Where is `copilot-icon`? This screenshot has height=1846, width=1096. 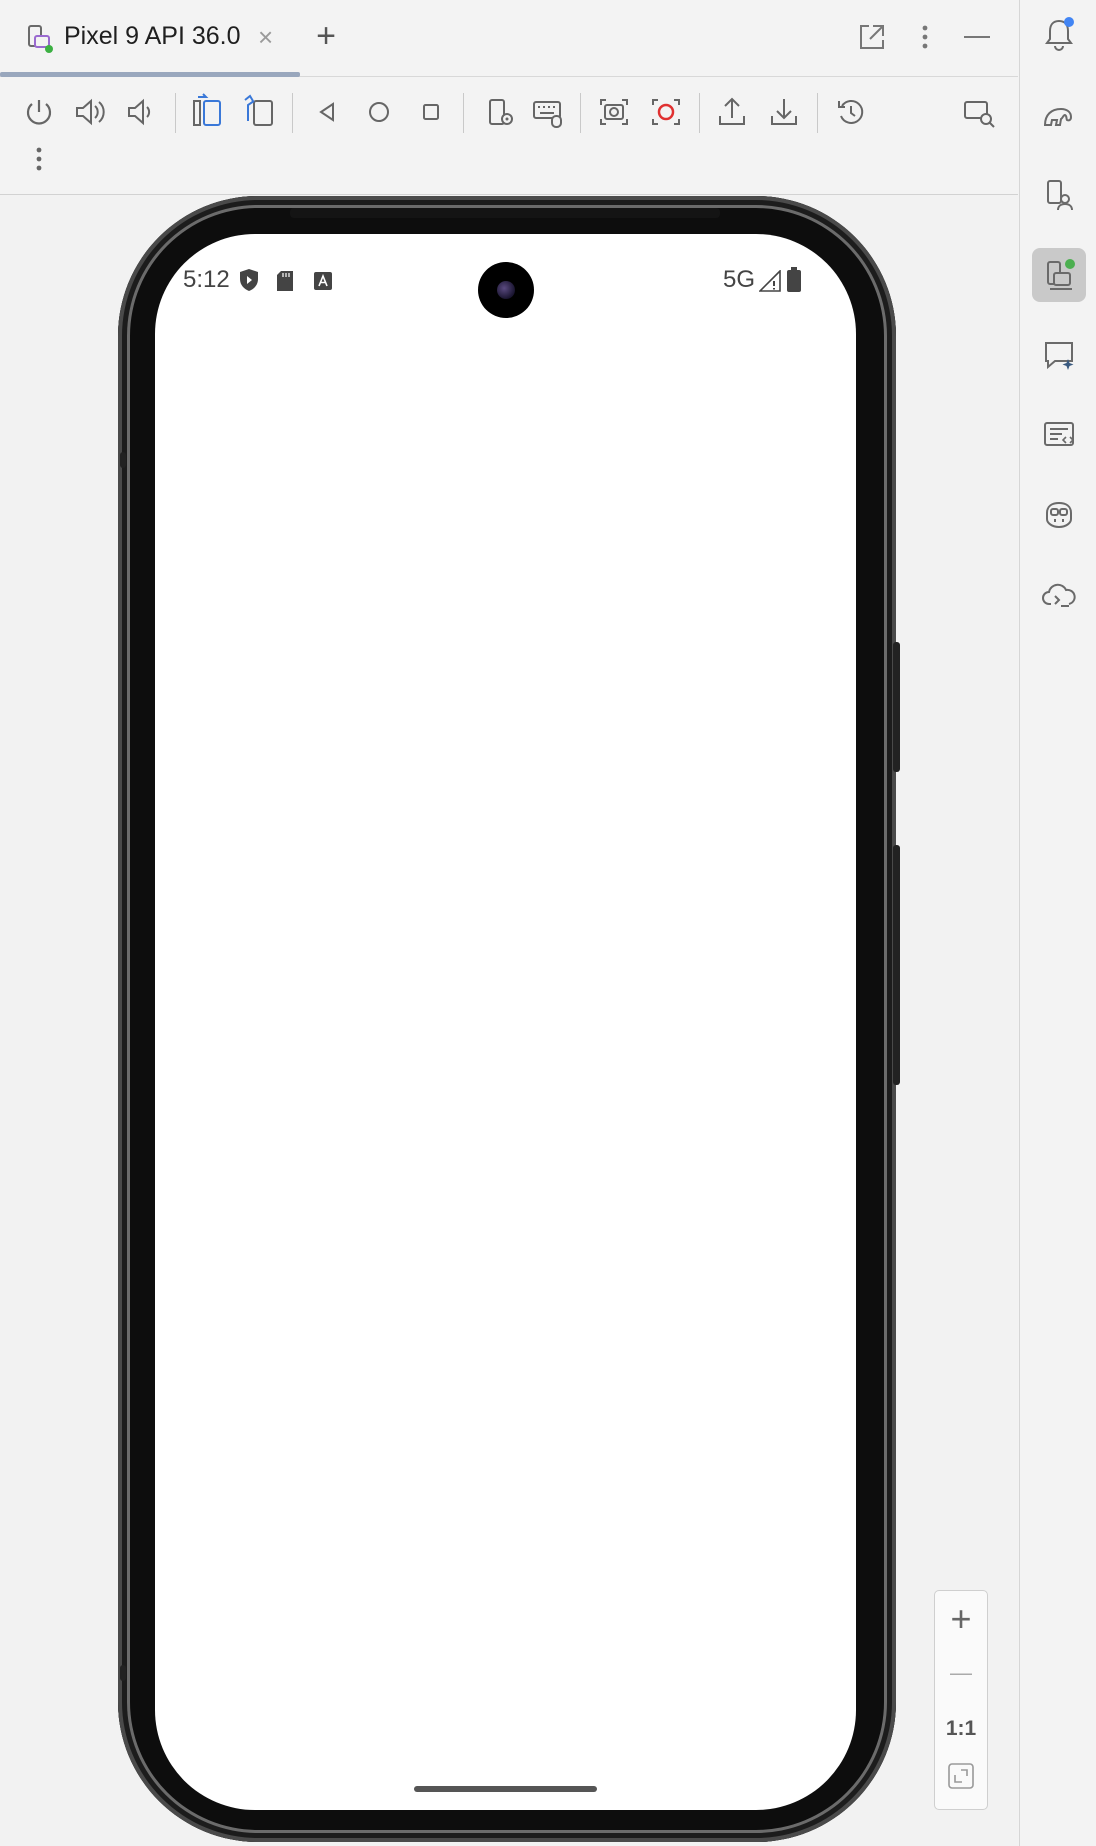 copilot-icon is located at coordinates (1059, 515).